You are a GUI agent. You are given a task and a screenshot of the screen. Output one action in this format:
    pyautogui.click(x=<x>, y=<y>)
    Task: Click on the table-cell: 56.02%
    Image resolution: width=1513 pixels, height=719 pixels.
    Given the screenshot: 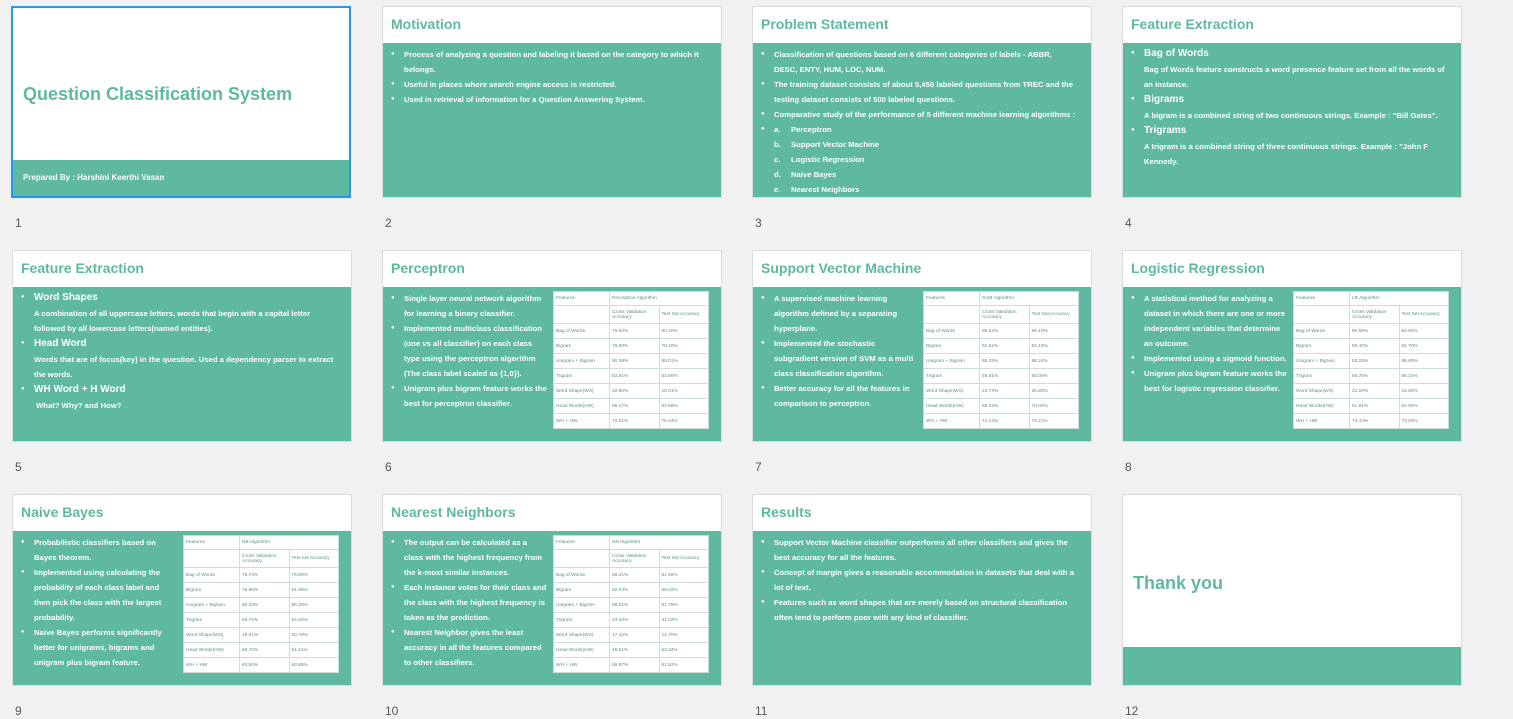 What is the action you would take?
    pyautogui.click(x=683, y=590)
    